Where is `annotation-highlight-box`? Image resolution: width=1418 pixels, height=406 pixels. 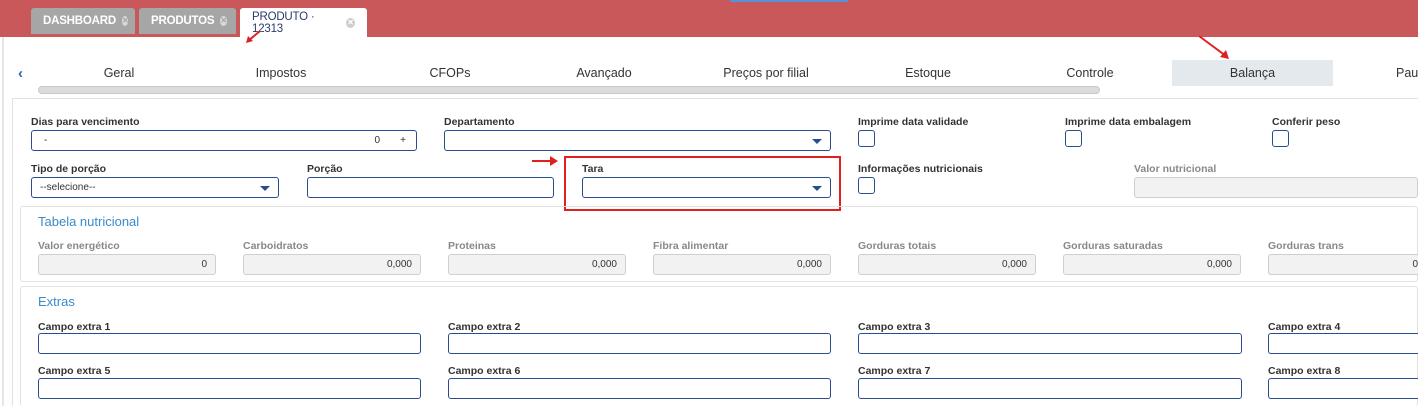
annotation-highlight-box is located at coordinates (702, 183).